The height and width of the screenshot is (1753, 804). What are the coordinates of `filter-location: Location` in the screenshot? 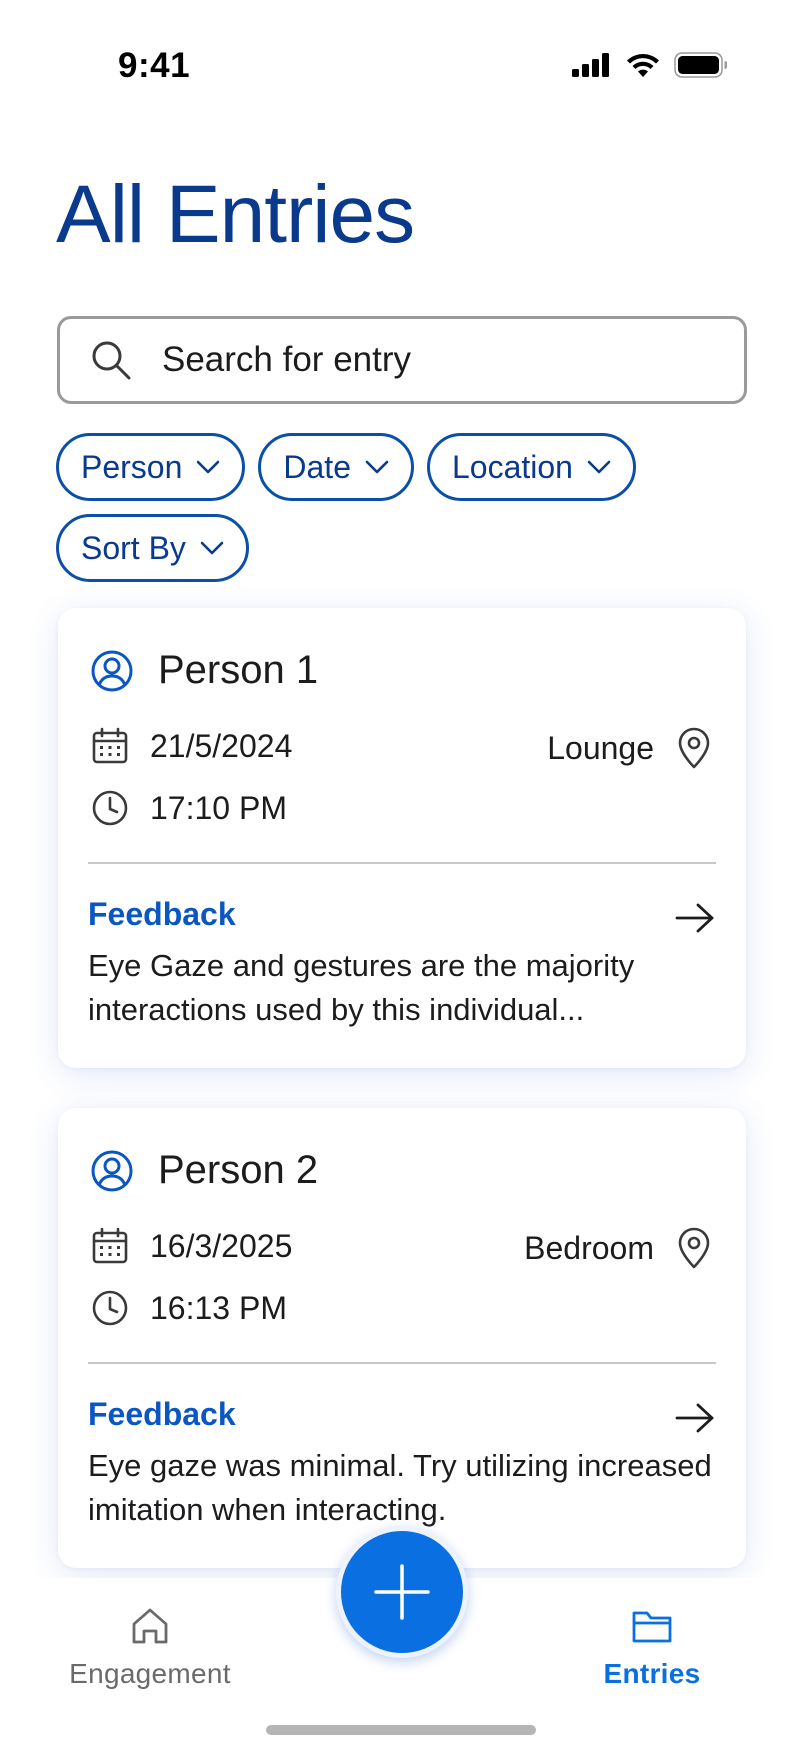 It's located at (531, 467).